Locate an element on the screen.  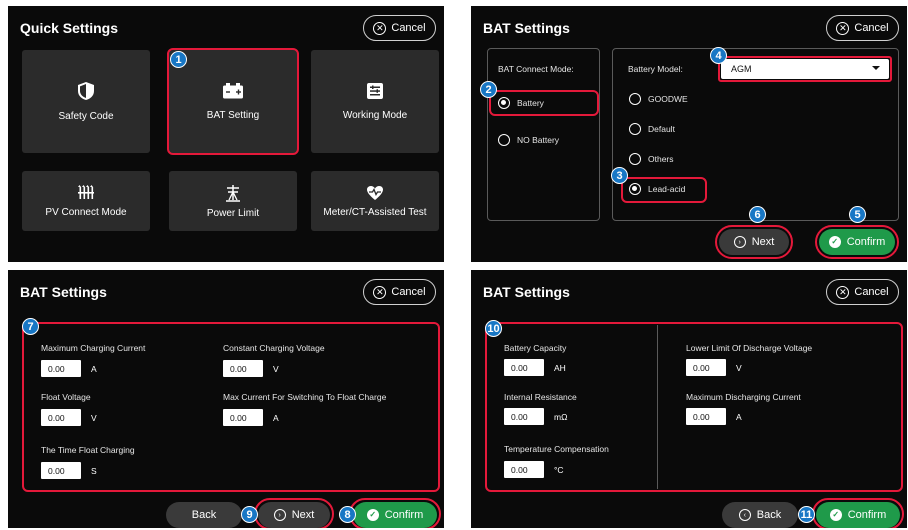
radio-label: GOODWE is located at coordinates (668, 99).